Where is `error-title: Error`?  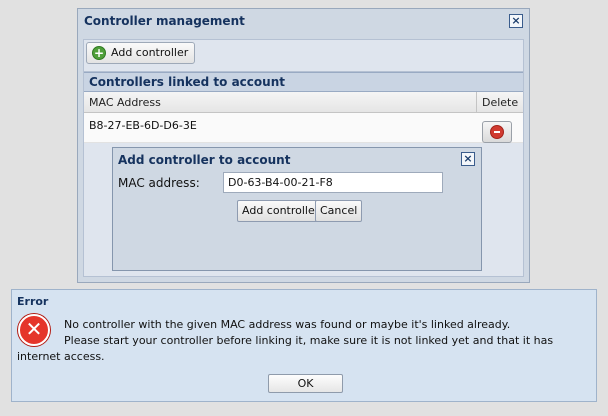
error-title: Error is located at coordinates (33, 301).